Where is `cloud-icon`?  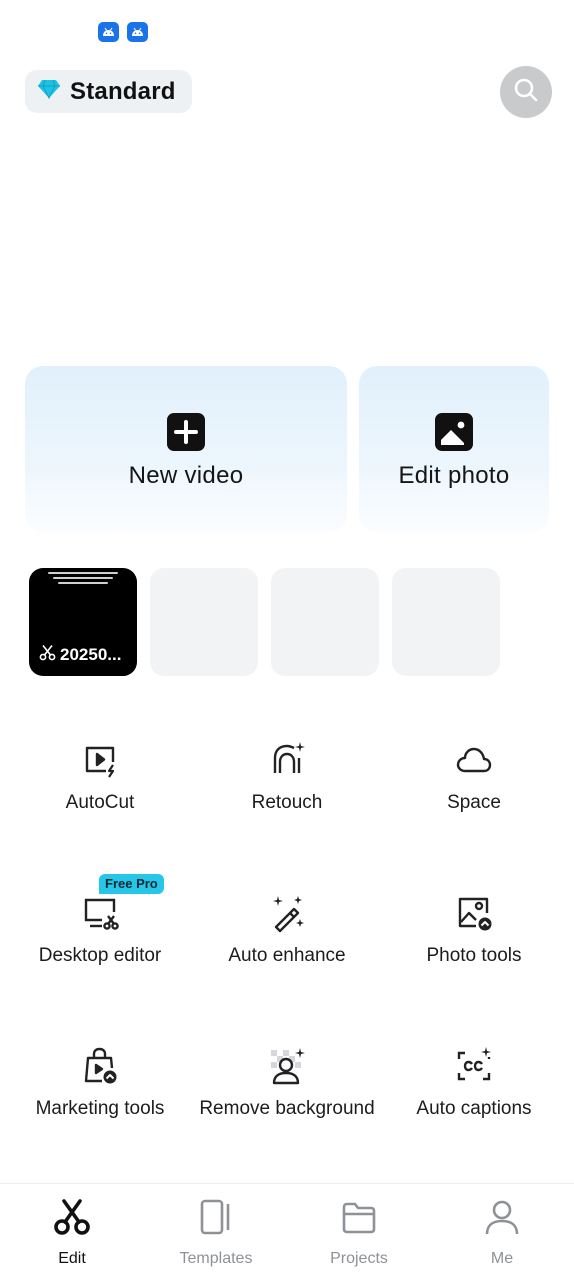 cloud-icon is located at coordinates (474, 760).